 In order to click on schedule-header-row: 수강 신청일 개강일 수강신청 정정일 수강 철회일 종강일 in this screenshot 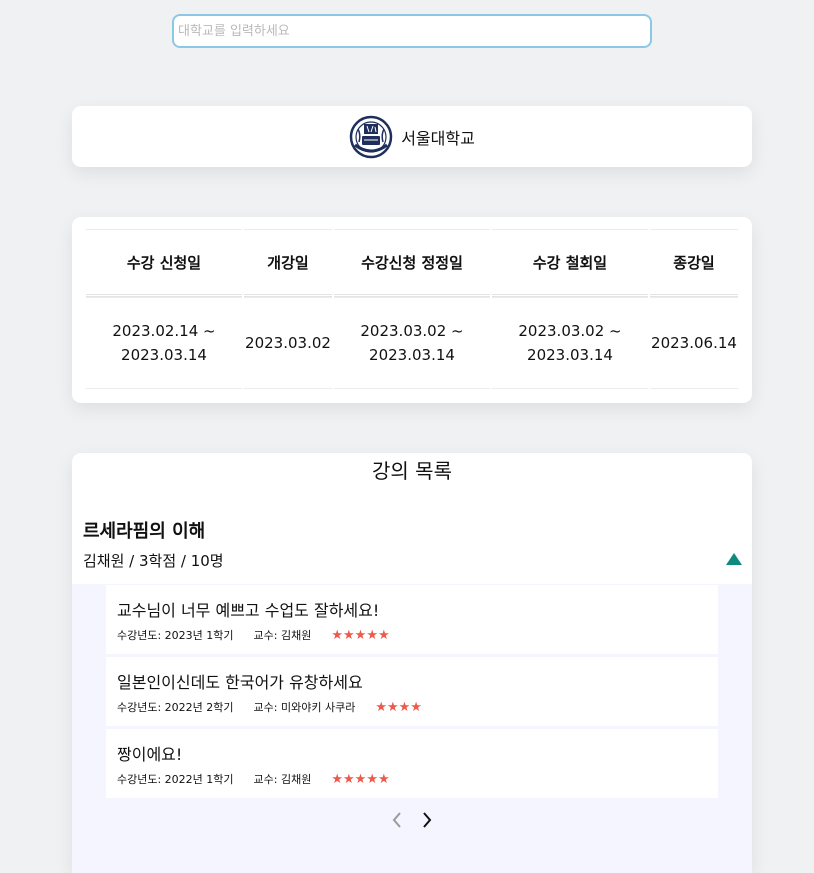, I will do `click(412, 263)`.